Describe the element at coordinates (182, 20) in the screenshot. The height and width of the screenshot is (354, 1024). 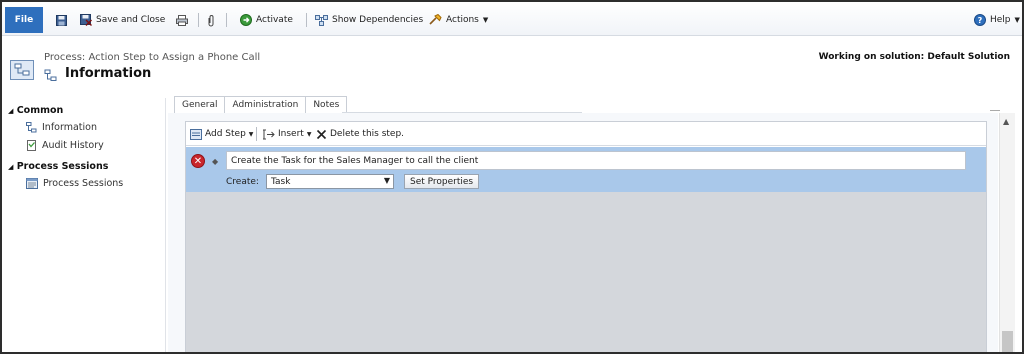
I see `print-icon` at that location.